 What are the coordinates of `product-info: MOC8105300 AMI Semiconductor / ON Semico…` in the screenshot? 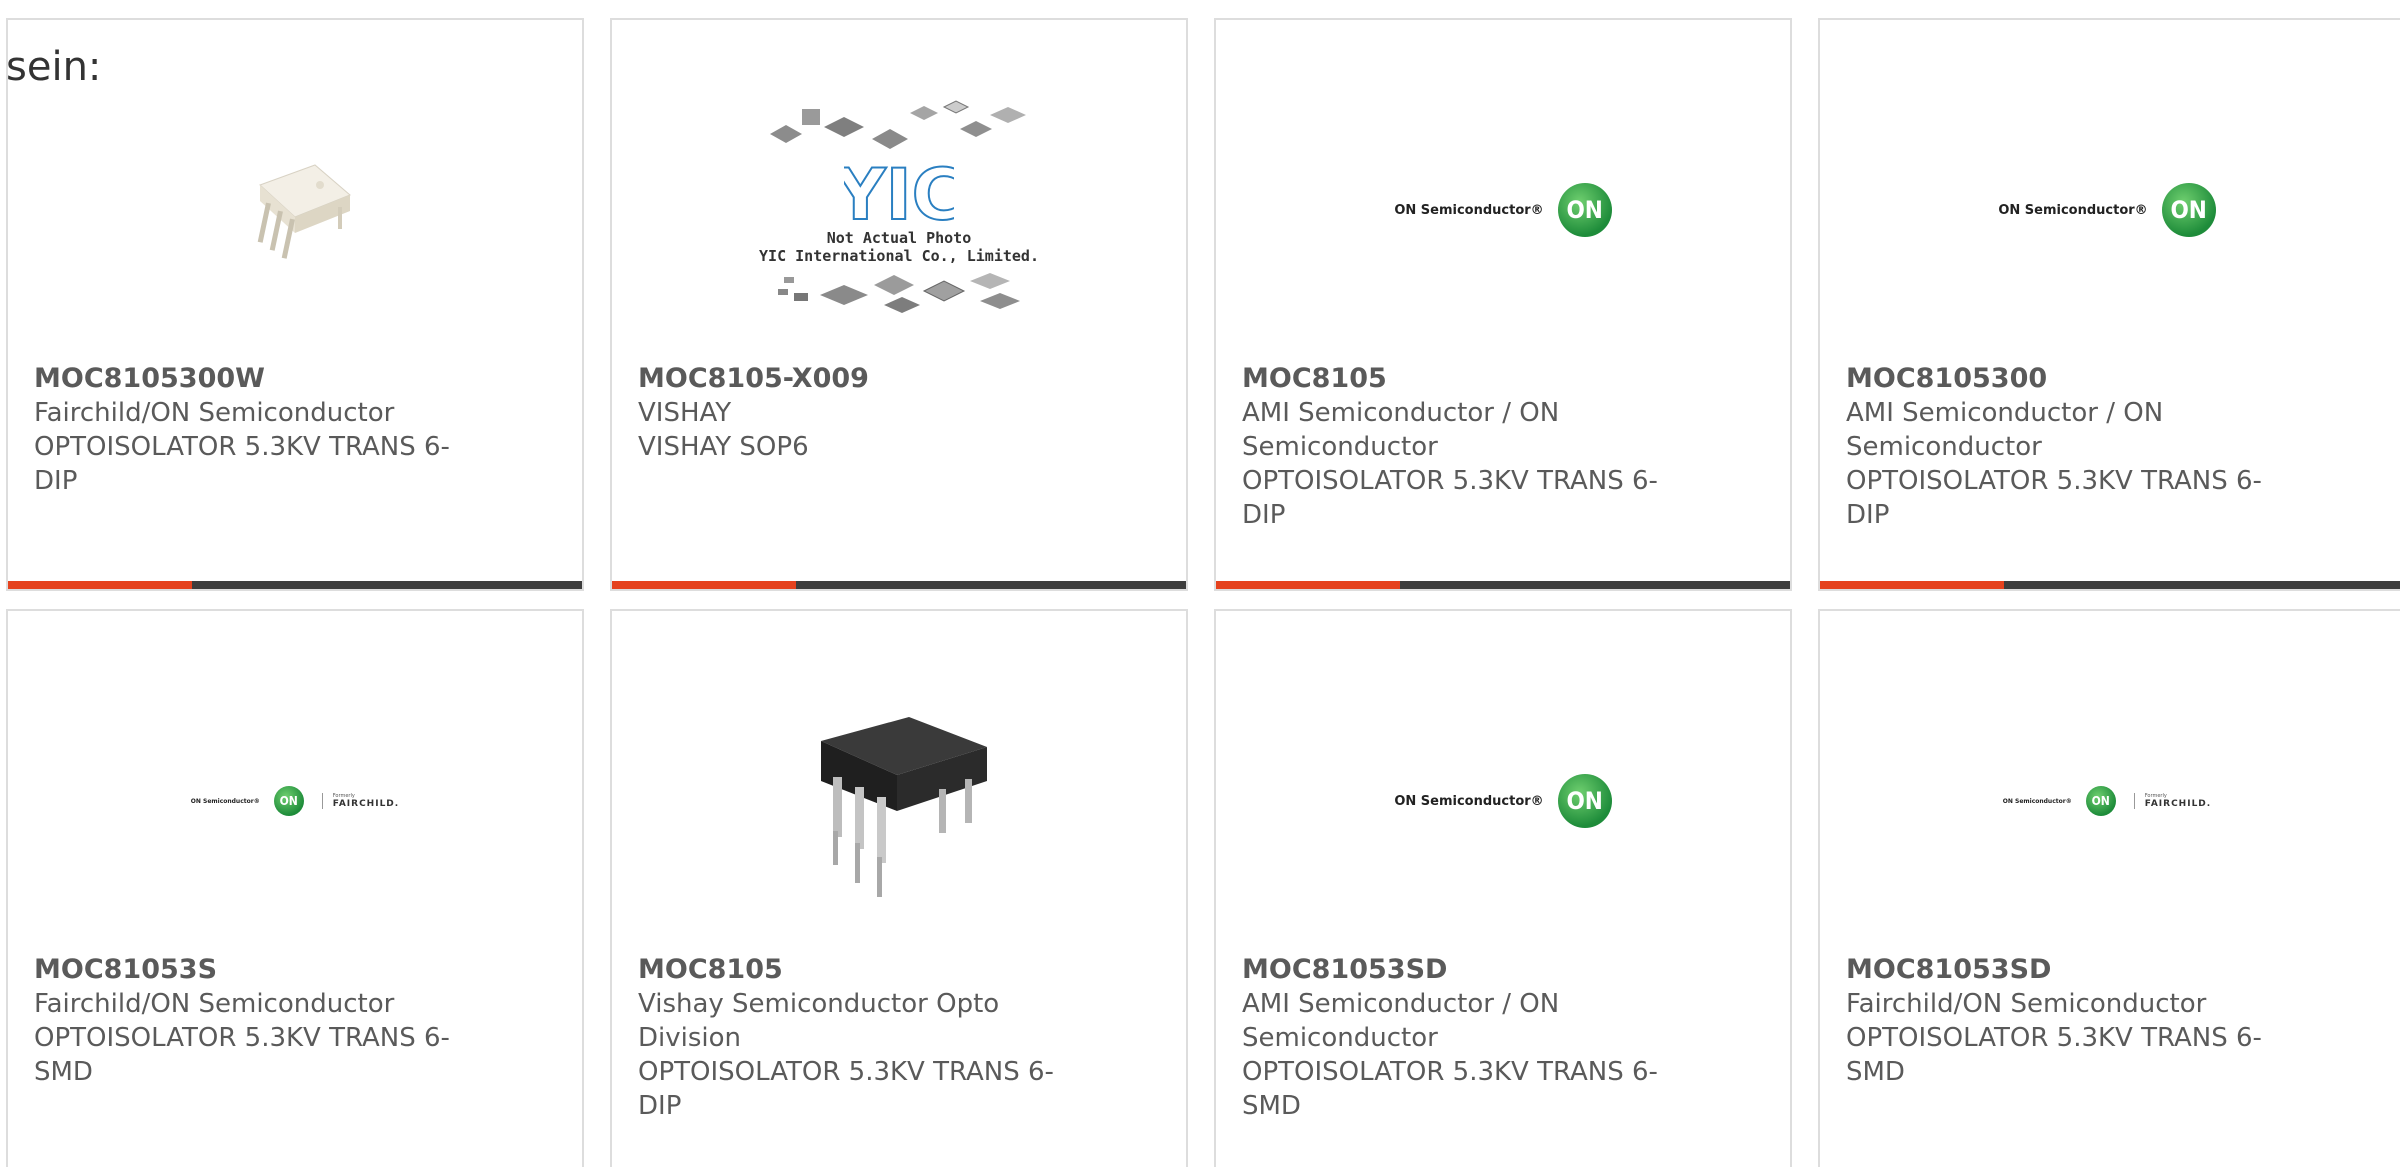 It's located at (2061, 447).